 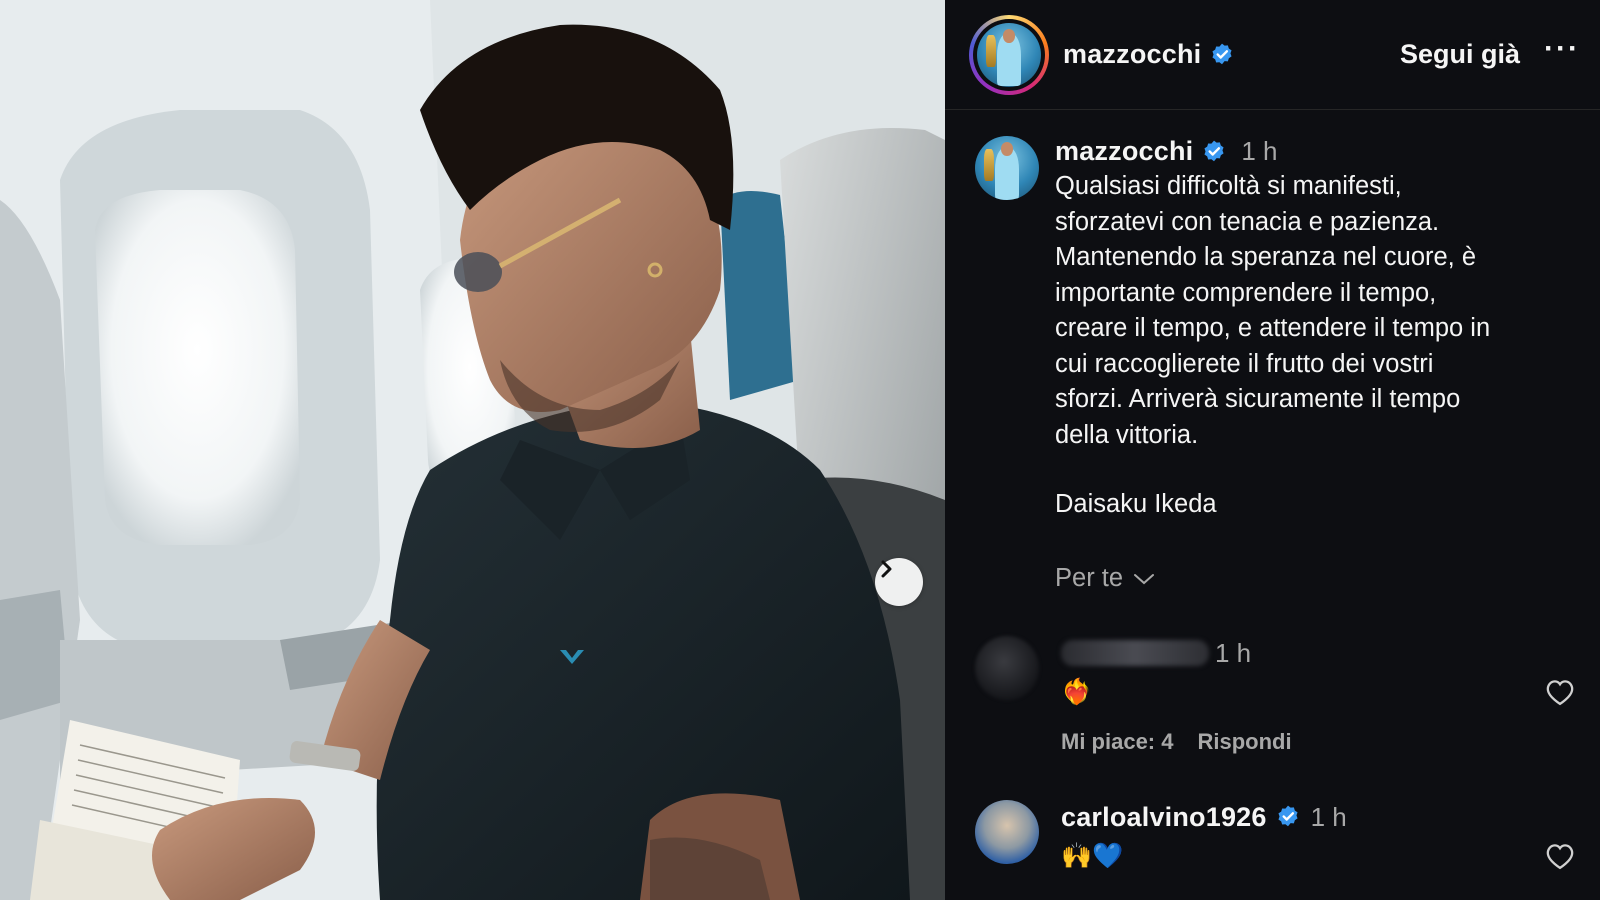 What do you see at coordinates (1305, 151) in the screenshot?
I see `caption-meta: mazzocchi 1 h` at bounding box center [1305, 151].